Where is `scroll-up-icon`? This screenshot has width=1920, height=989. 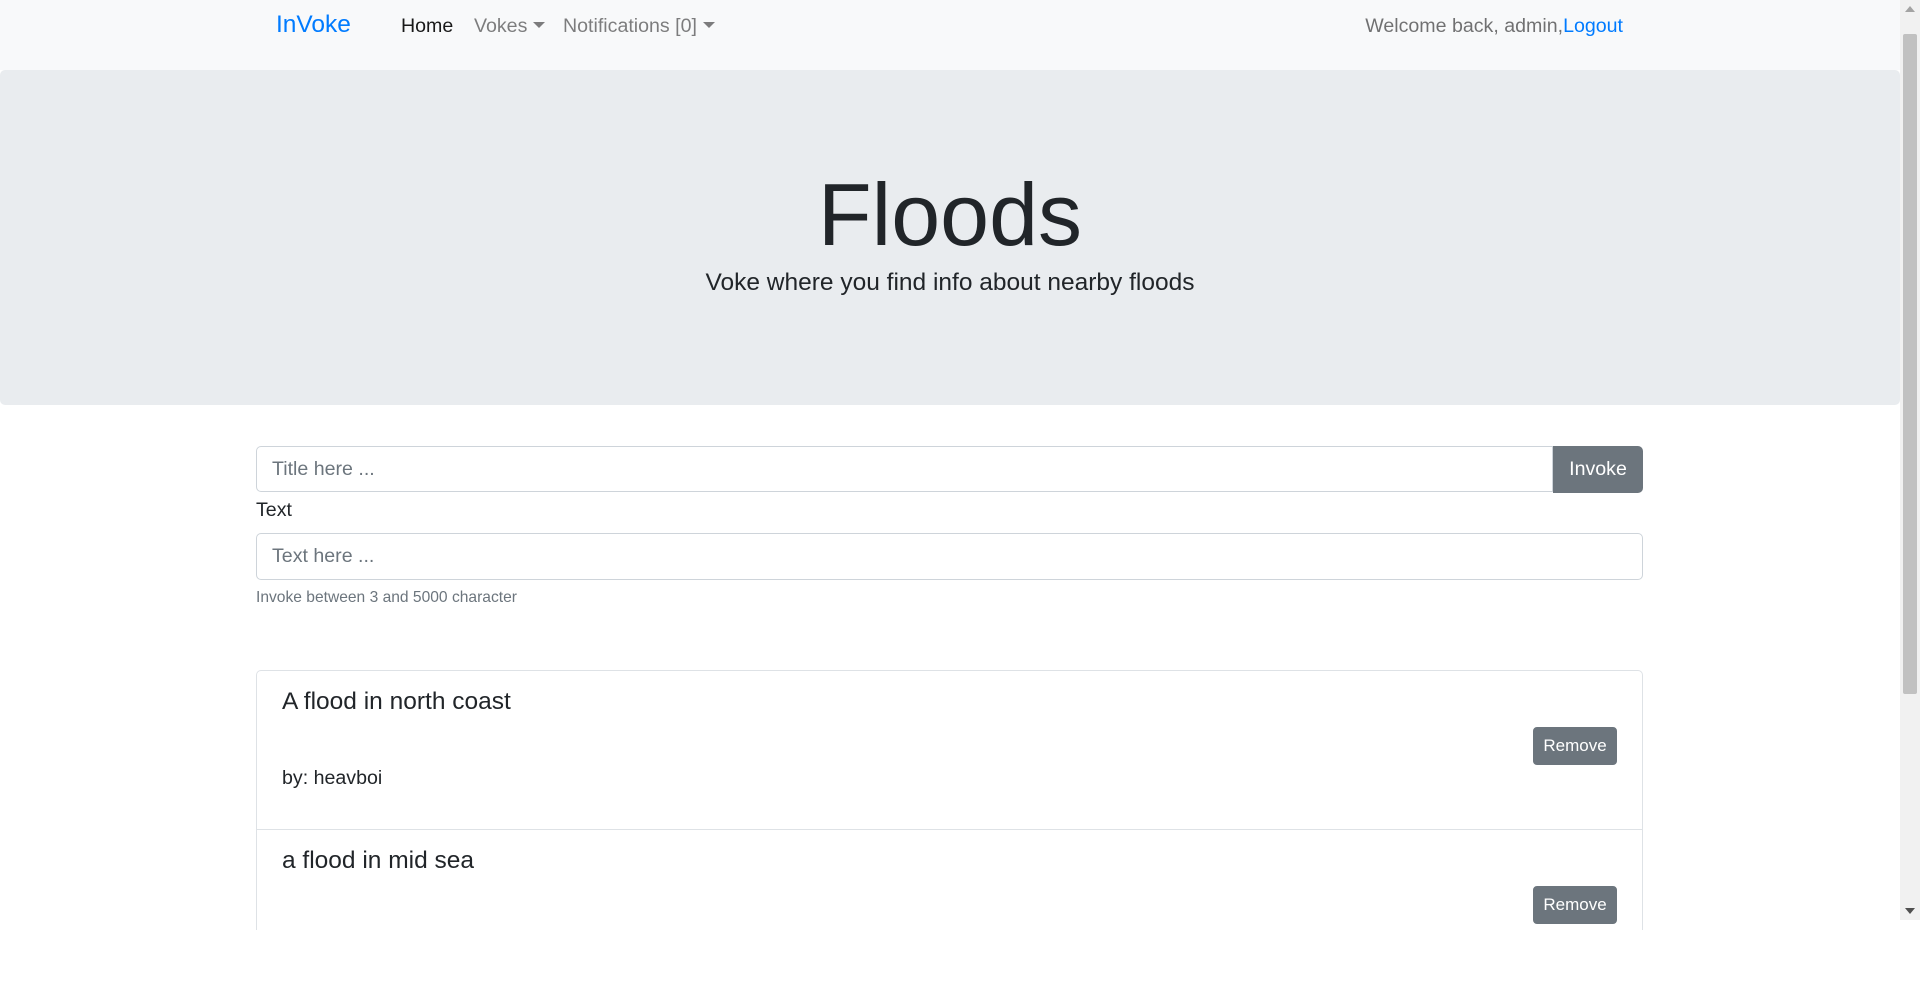
scroll-up-icon is located at coordinates (1910, 9).